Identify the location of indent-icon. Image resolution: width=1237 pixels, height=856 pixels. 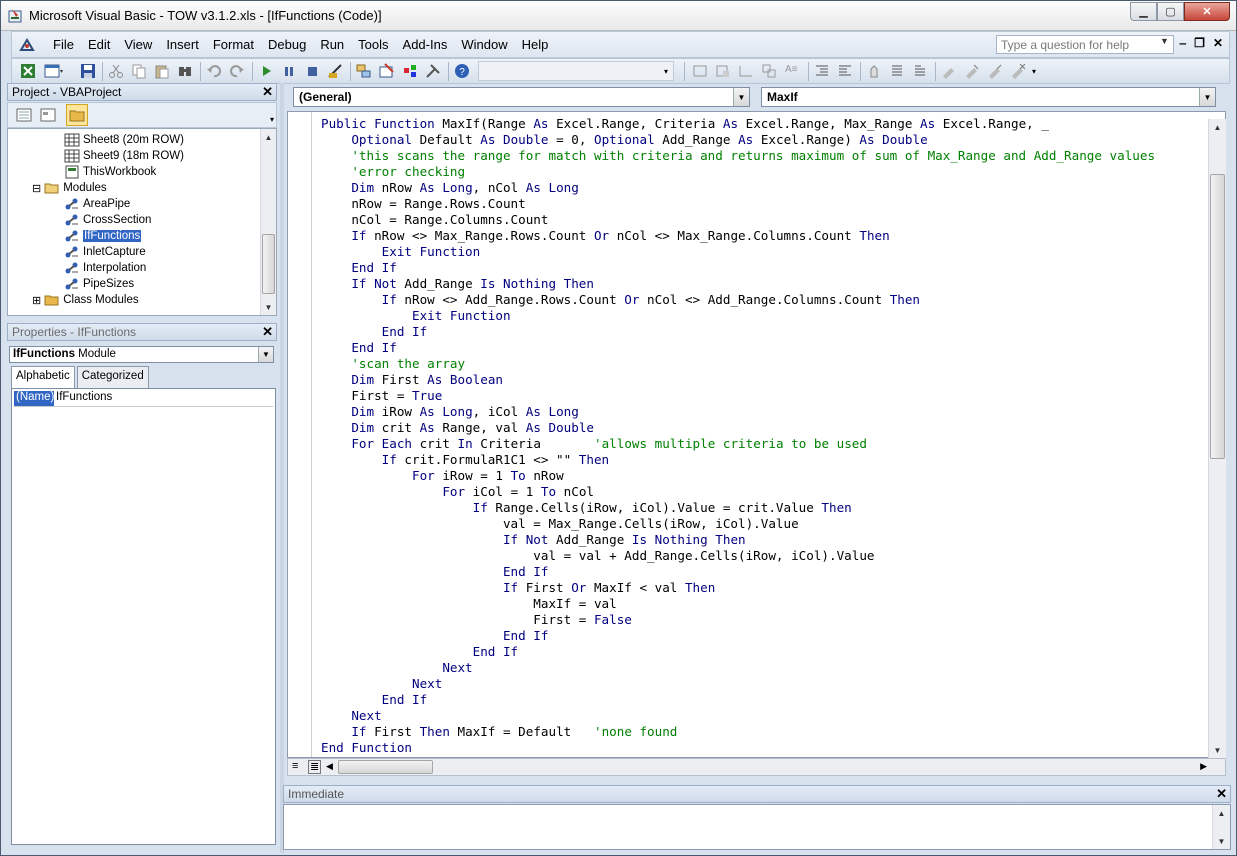
(822, 71).